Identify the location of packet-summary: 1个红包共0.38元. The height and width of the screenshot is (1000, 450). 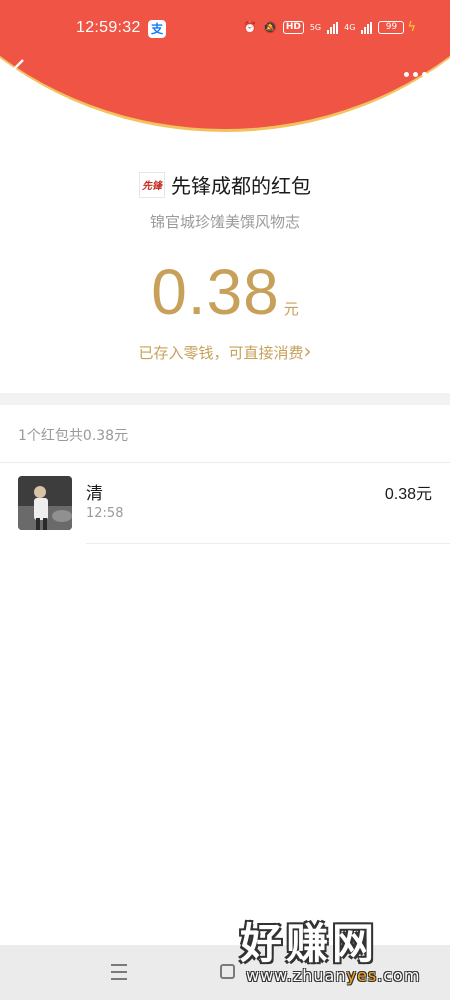
(73, 436).